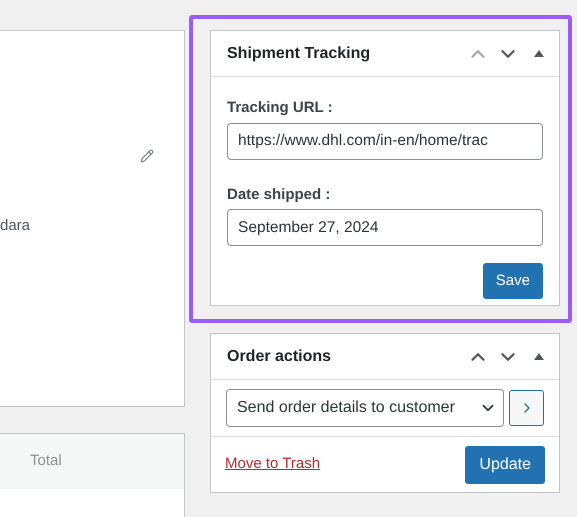 This screenshot has height=517, width=577. I want to click on panel-title: Shipment Tracking, so click(299, 54).